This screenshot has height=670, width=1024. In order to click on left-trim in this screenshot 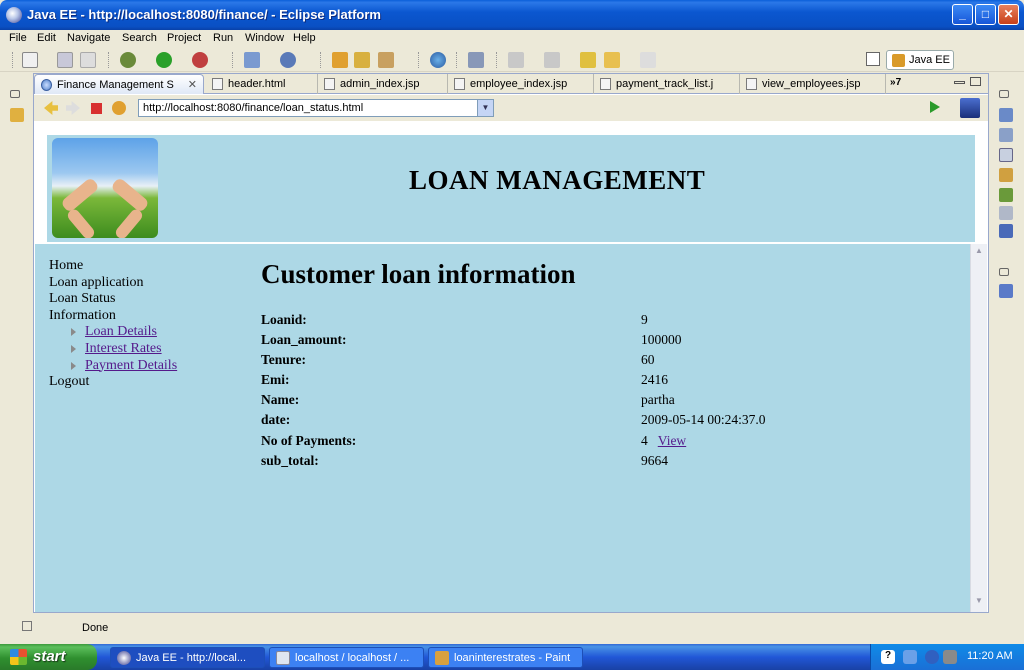, I will do `click(17, 345)`.